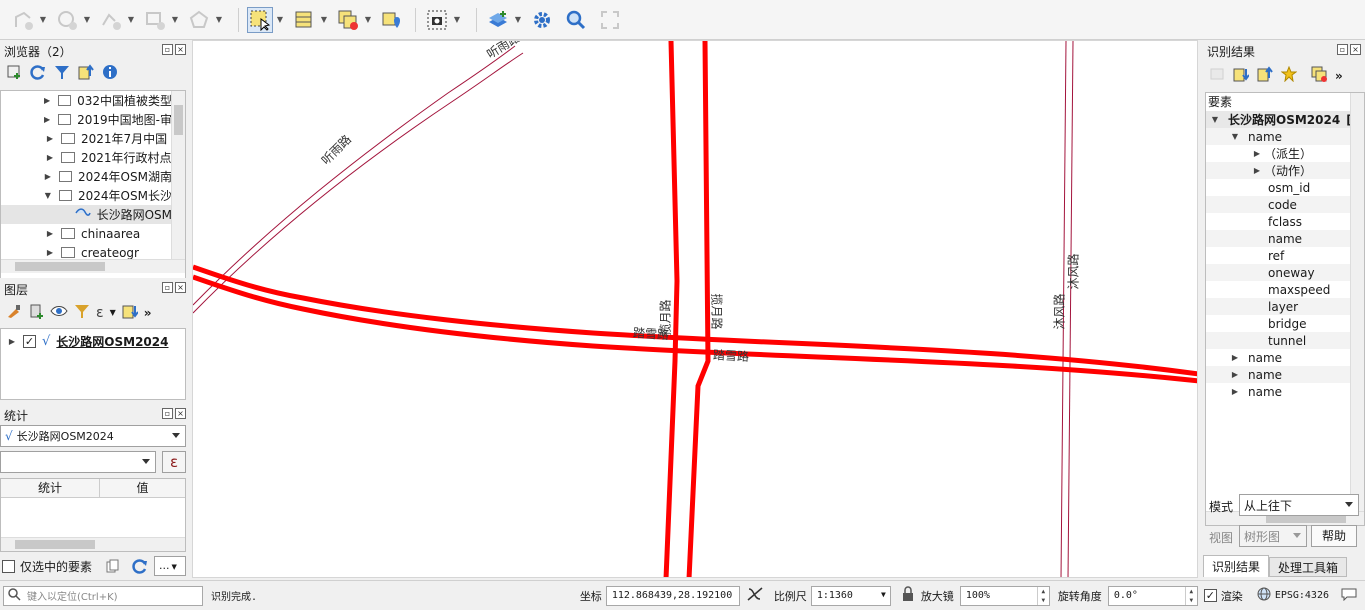  What do you see at coordinates (43, 20) in the screenshot?
I see `add-feature-dropdown-icon: ▼` at bounding box center [43, 20].